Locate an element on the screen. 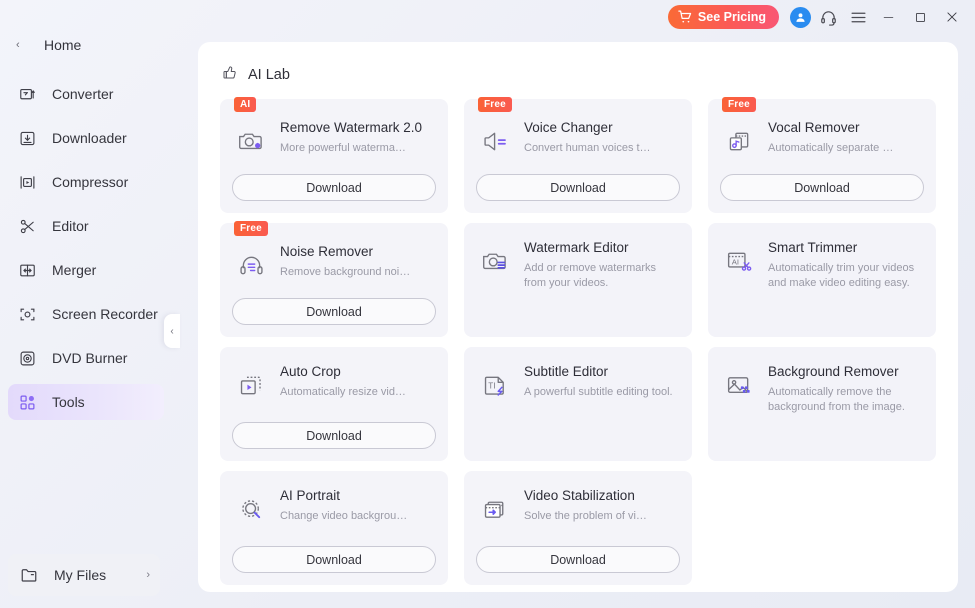 Image resolution: width=975 pixels, height=608 pixels. subtitle-icon: TI is located at coordinates (495, 385).